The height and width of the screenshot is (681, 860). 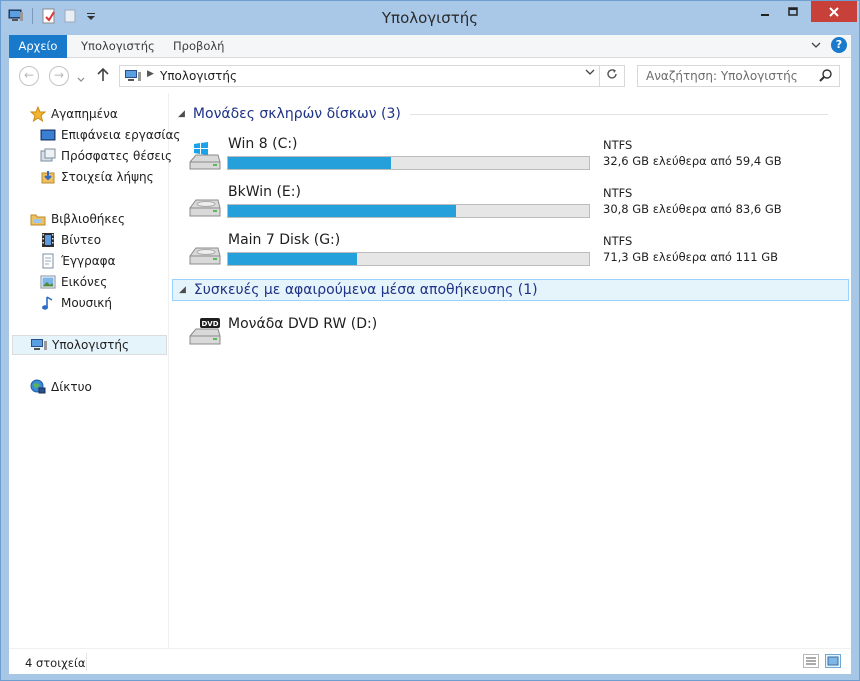 What do you see at coordinates (38, 219) in the screenshot?
I see `libraries-icon` at bounding box center [38, 219].